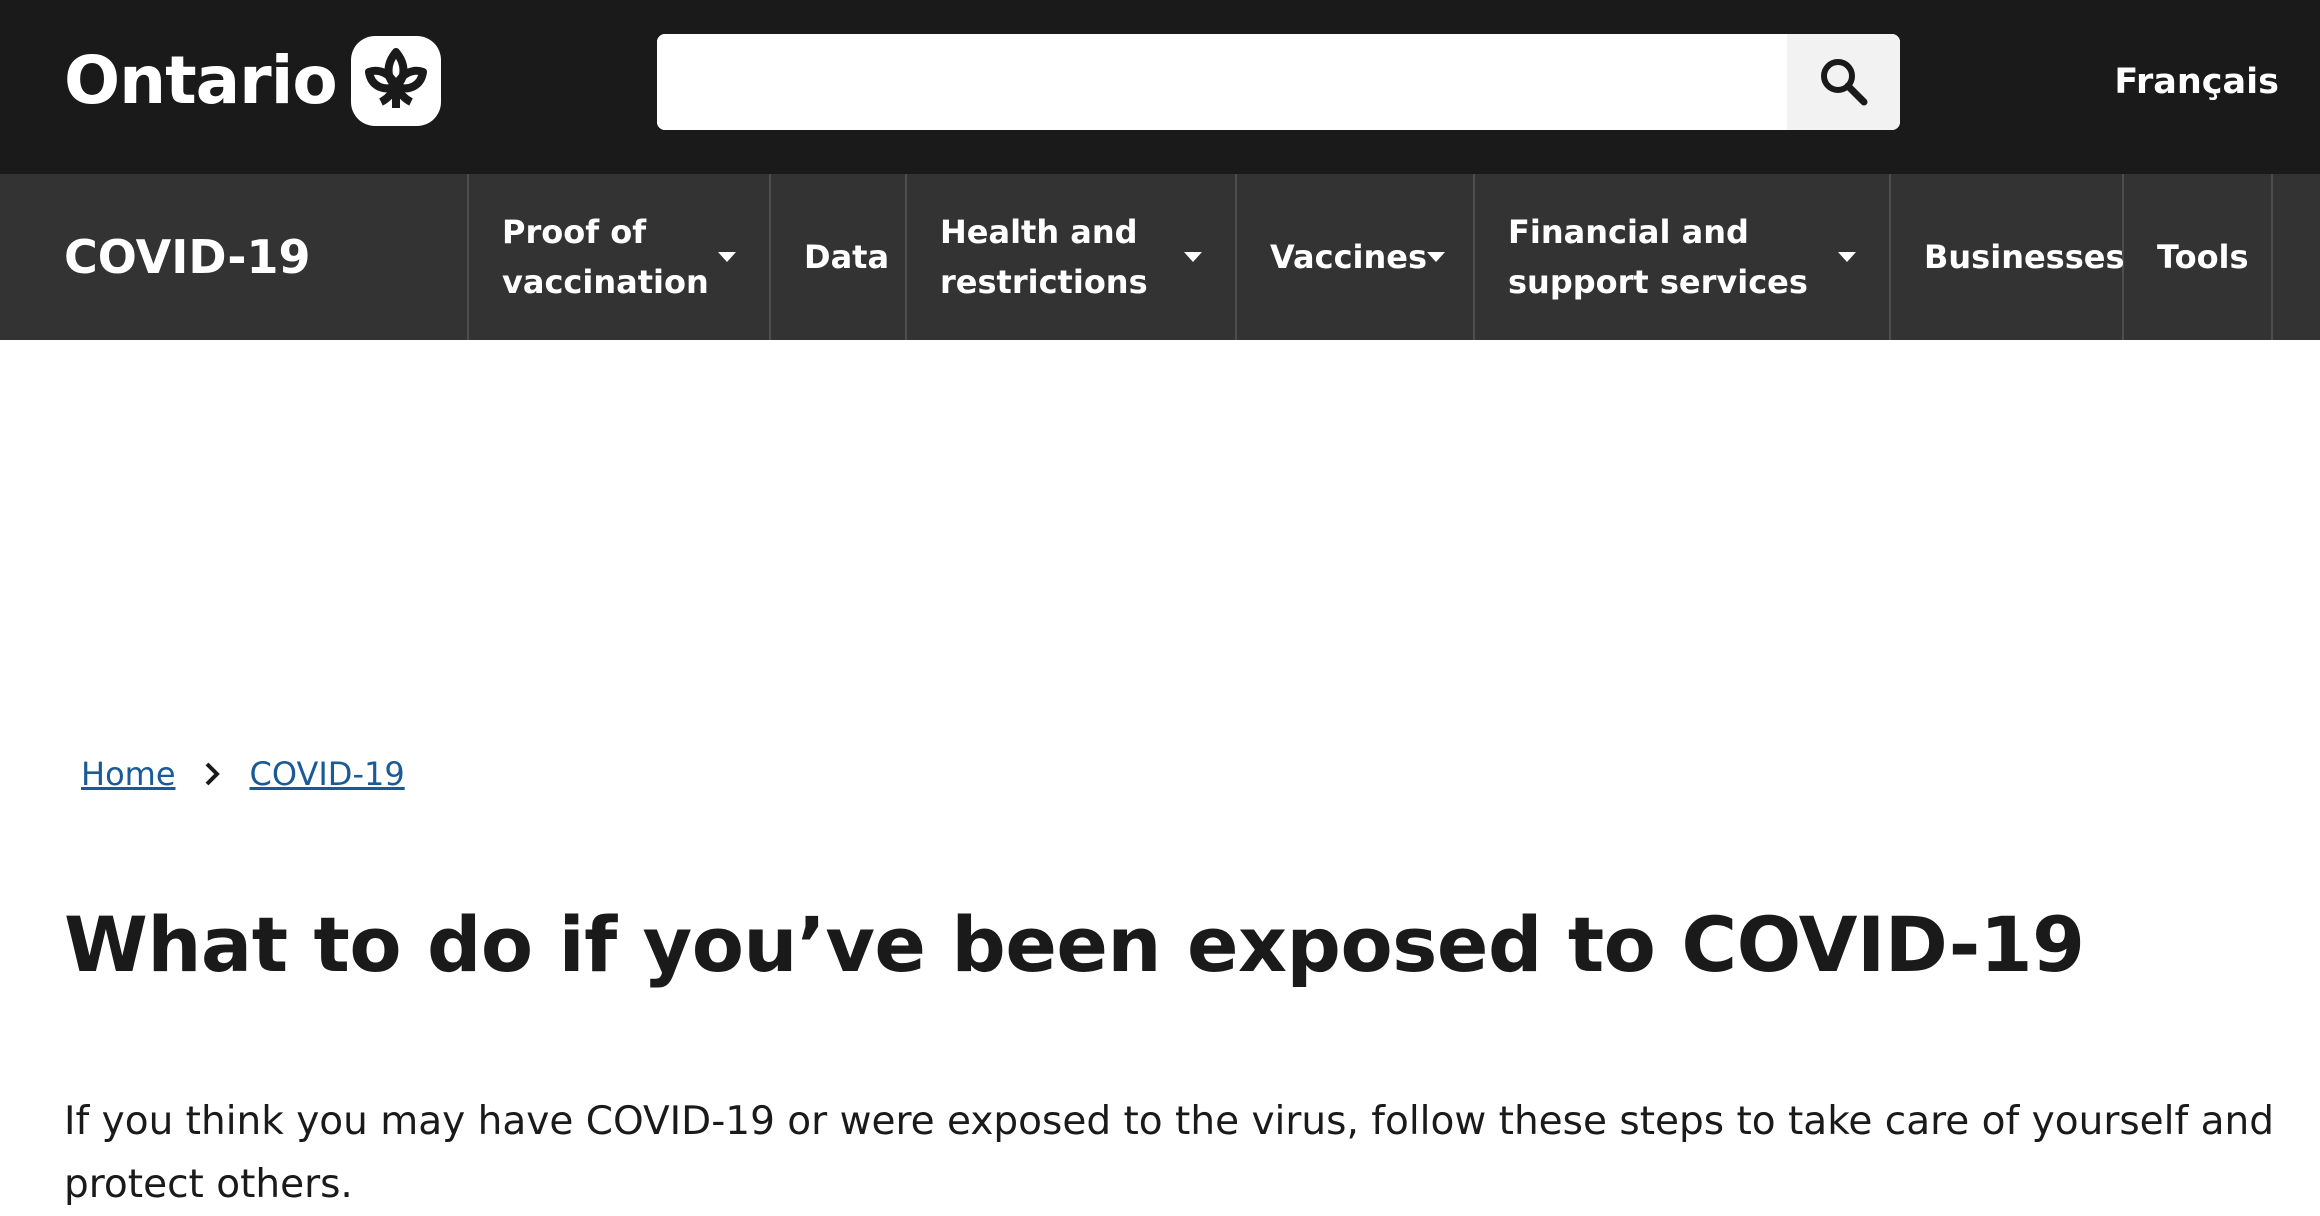  What do you see at coordinates (234, 257) in the screenshot?
I see `site-title: COVID-19` at bounding box center [234, 257].